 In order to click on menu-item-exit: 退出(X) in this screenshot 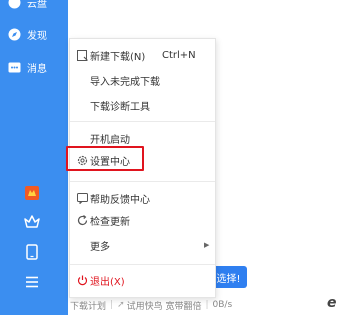, I will do `click(142, 280)`.